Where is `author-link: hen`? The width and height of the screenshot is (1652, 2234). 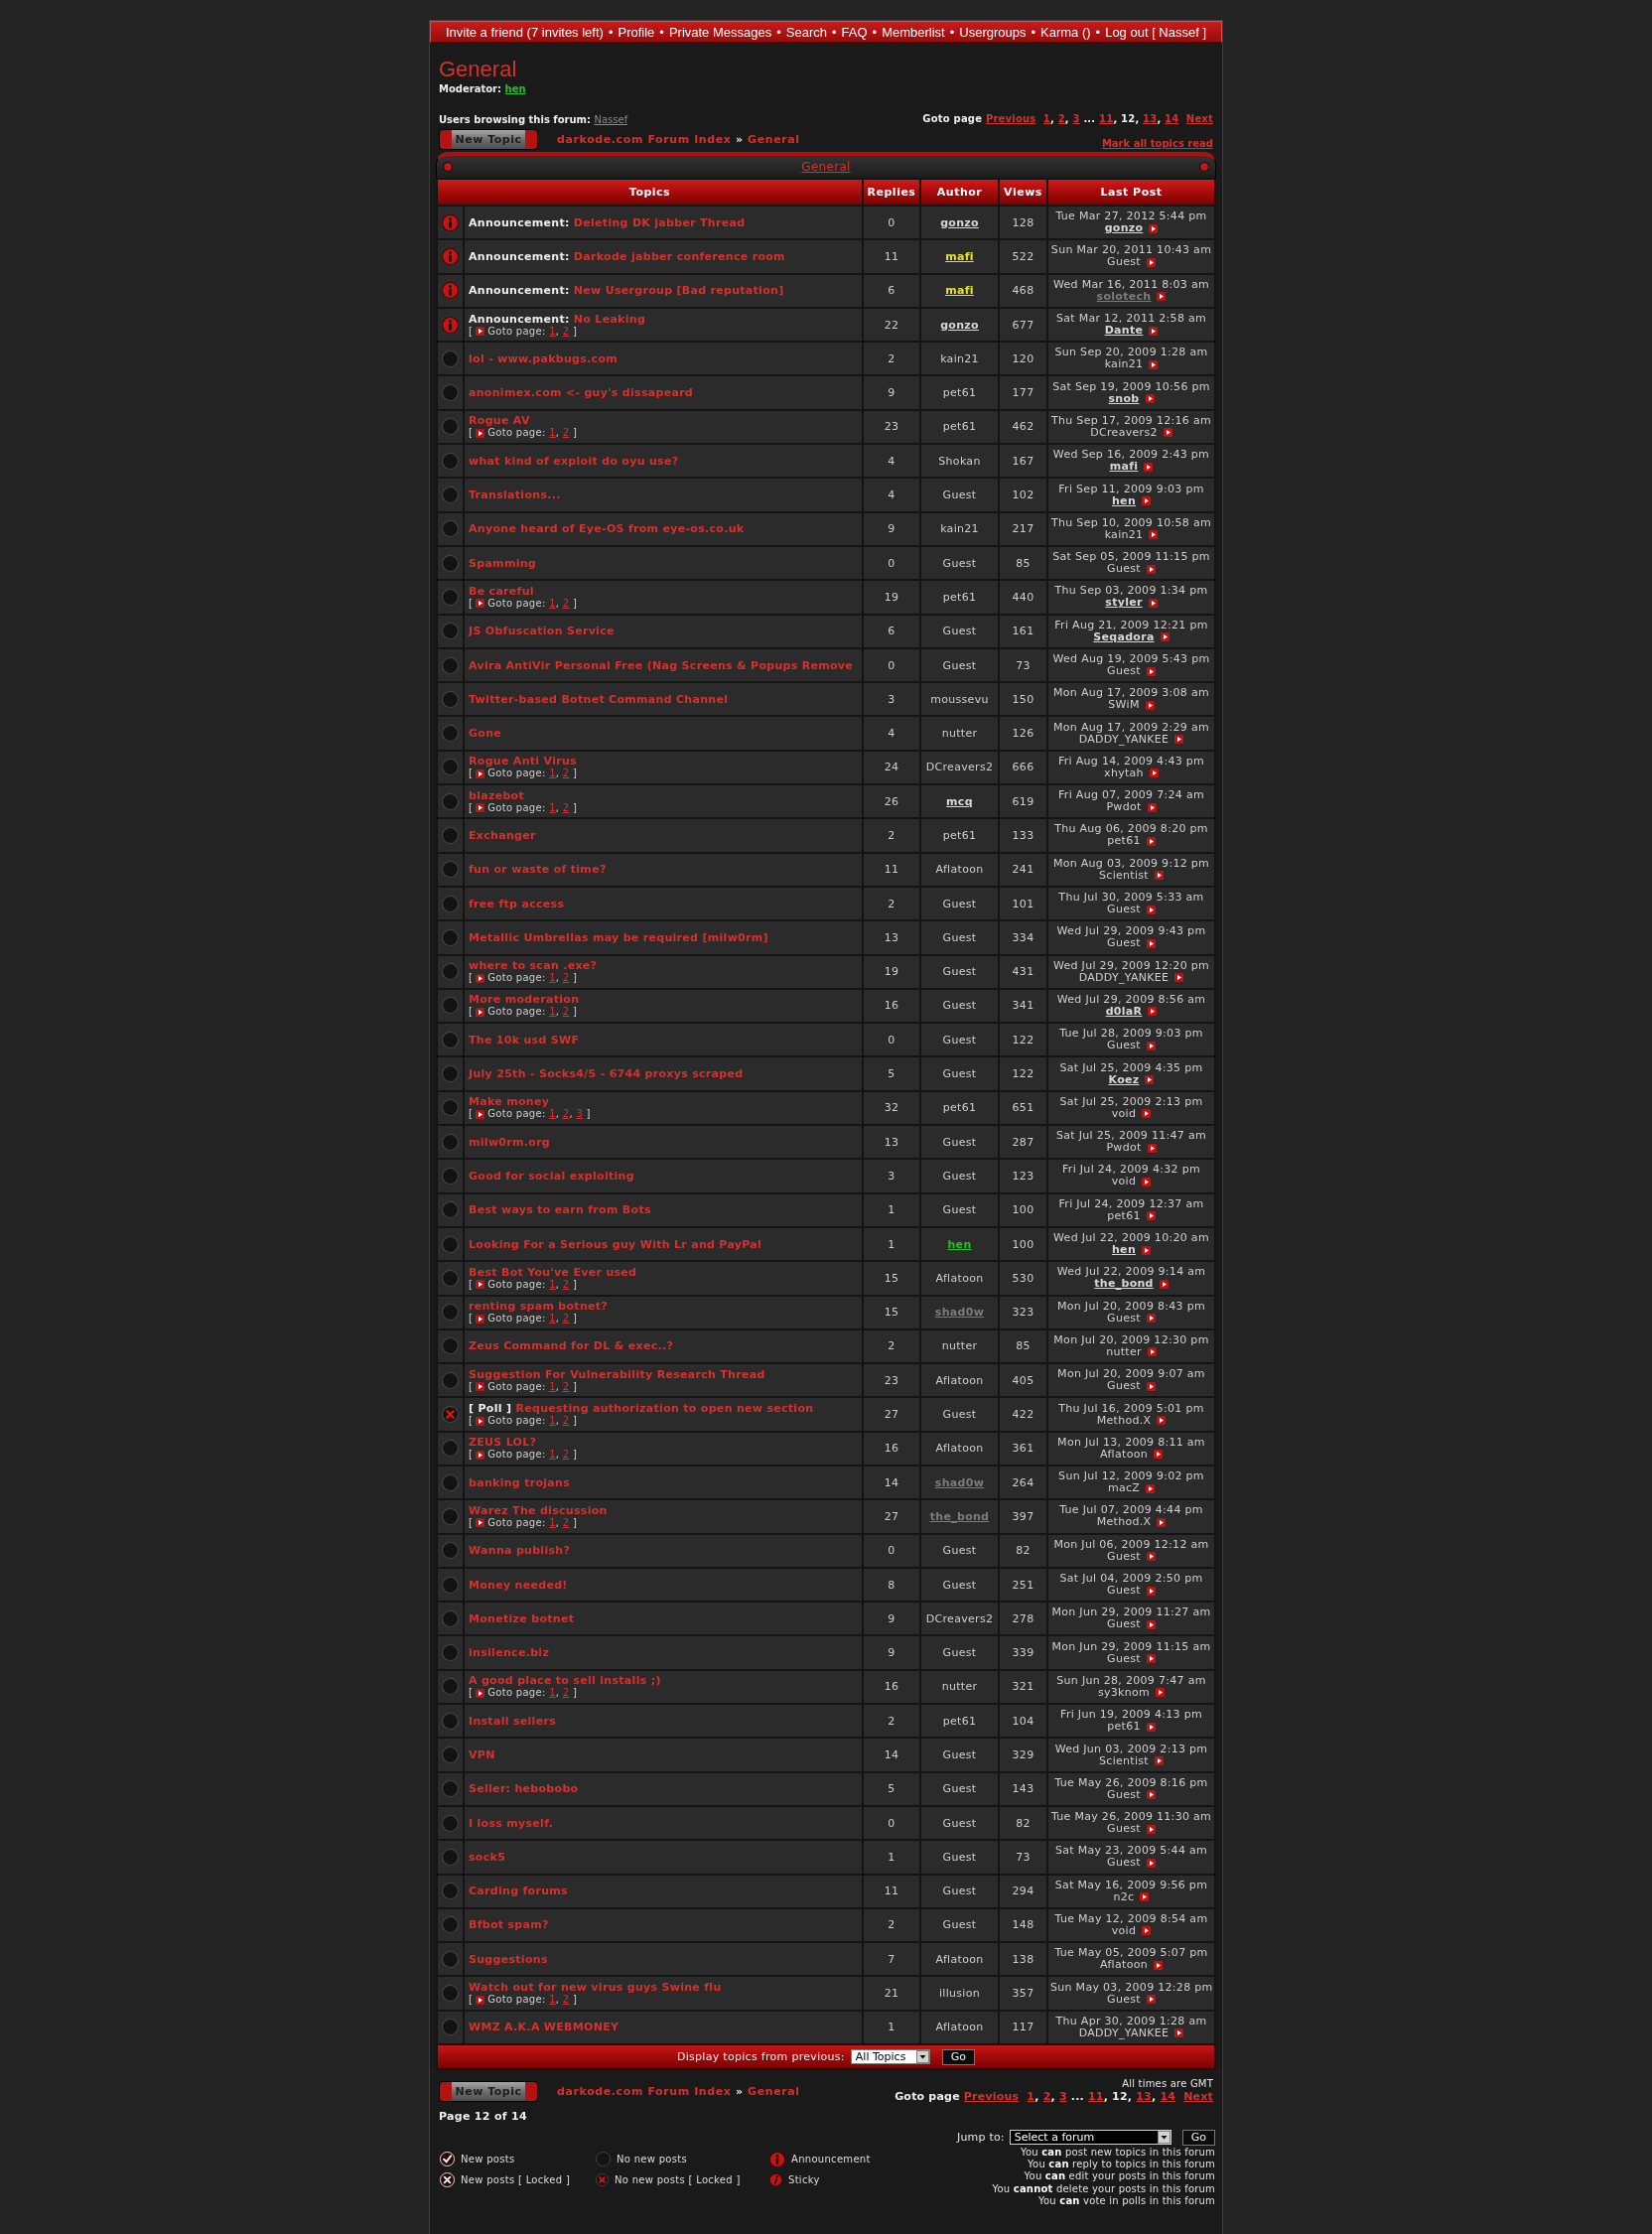
author-link: hen is located at coordinates (960, 1244).